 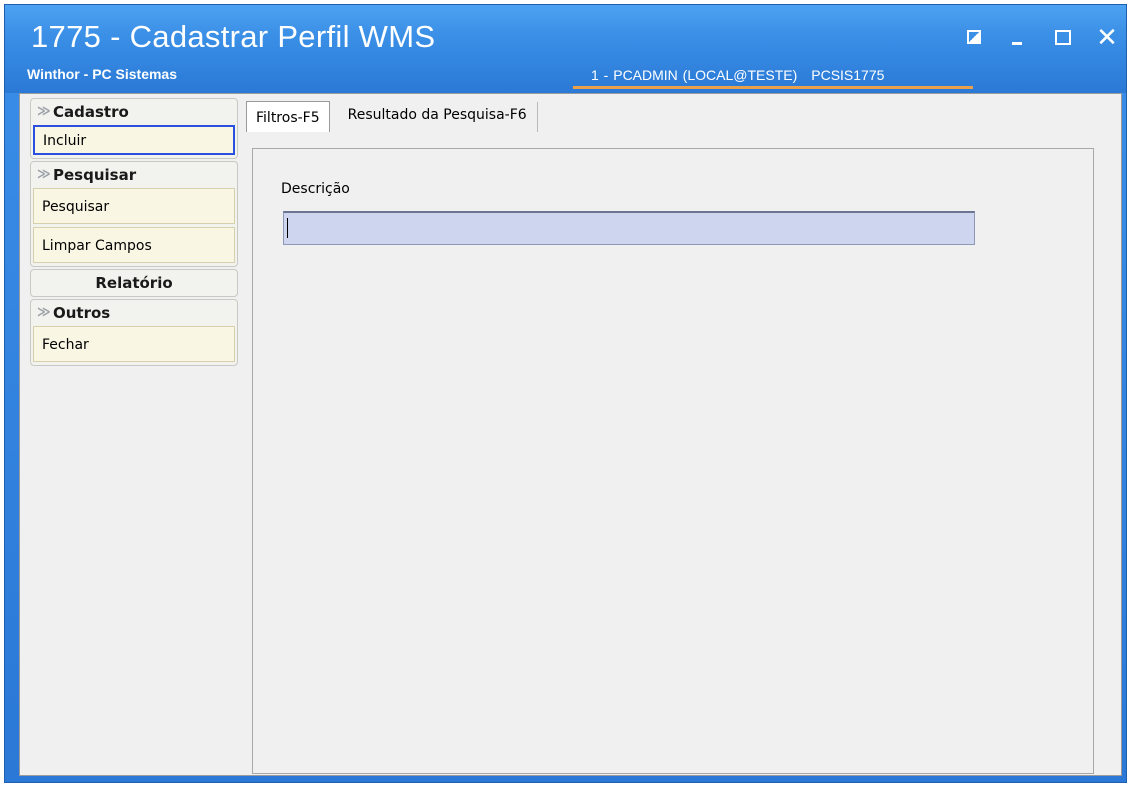 I want to click on group-header-relatorio: Relatório, so click(x=134, y=283).